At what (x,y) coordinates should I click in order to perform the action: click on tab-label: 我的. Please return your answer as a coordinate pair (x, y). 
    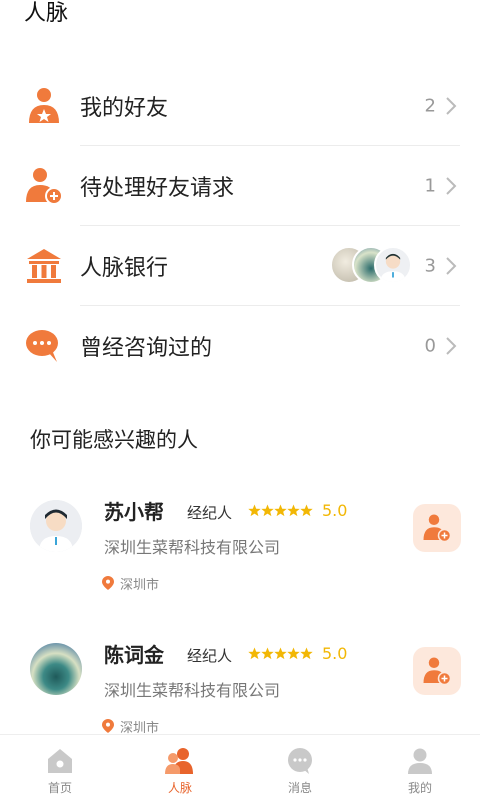
    Looking at the image, I should click on (419, 788).